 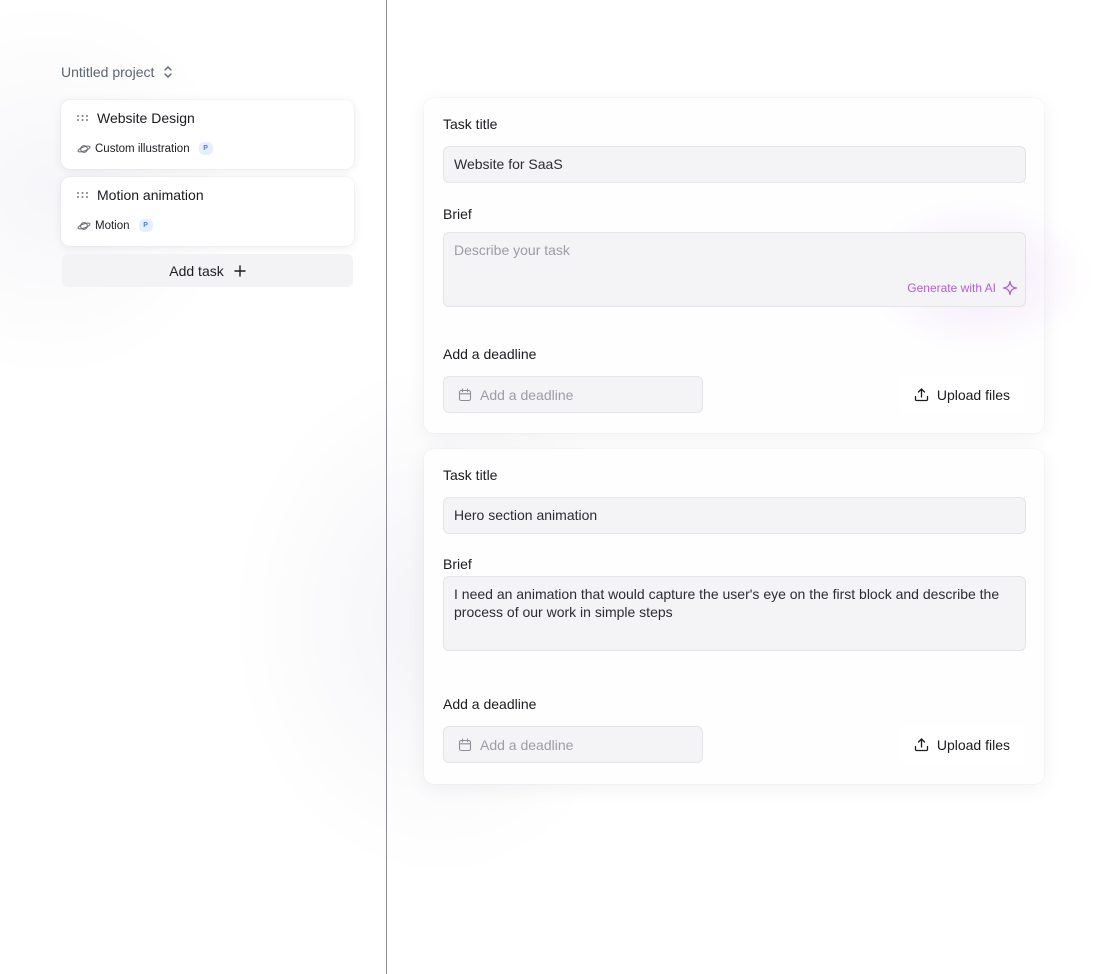 What do you see at coordinates (207, 211) in the screenshot?
I see `task-card: Motion animation Motion P` at bounding box center [207, 211].